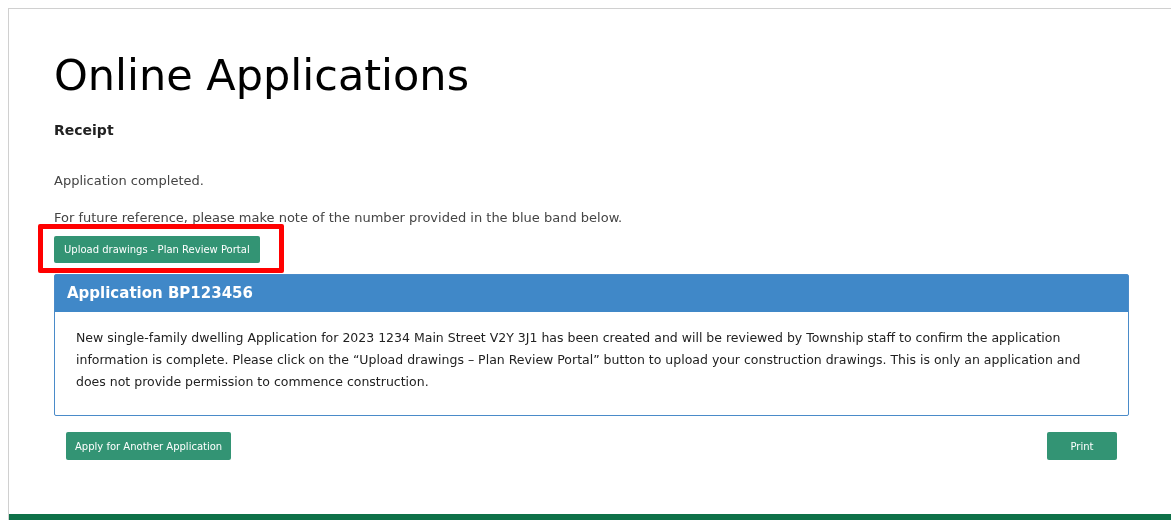 This screenshot has width=1171, height=520. I want to click on panel-body: New single-family dwelling Application for 2023 1234 Main Street V2Y 3J1 has been created and will be reviewed by Township staff to confirm the application information is complete. Please click on the “Upload drawings – Plan Review Portal” button to upload your construction drawings. This is only an application and does not provide permission to commence construction., so click(578, 360).